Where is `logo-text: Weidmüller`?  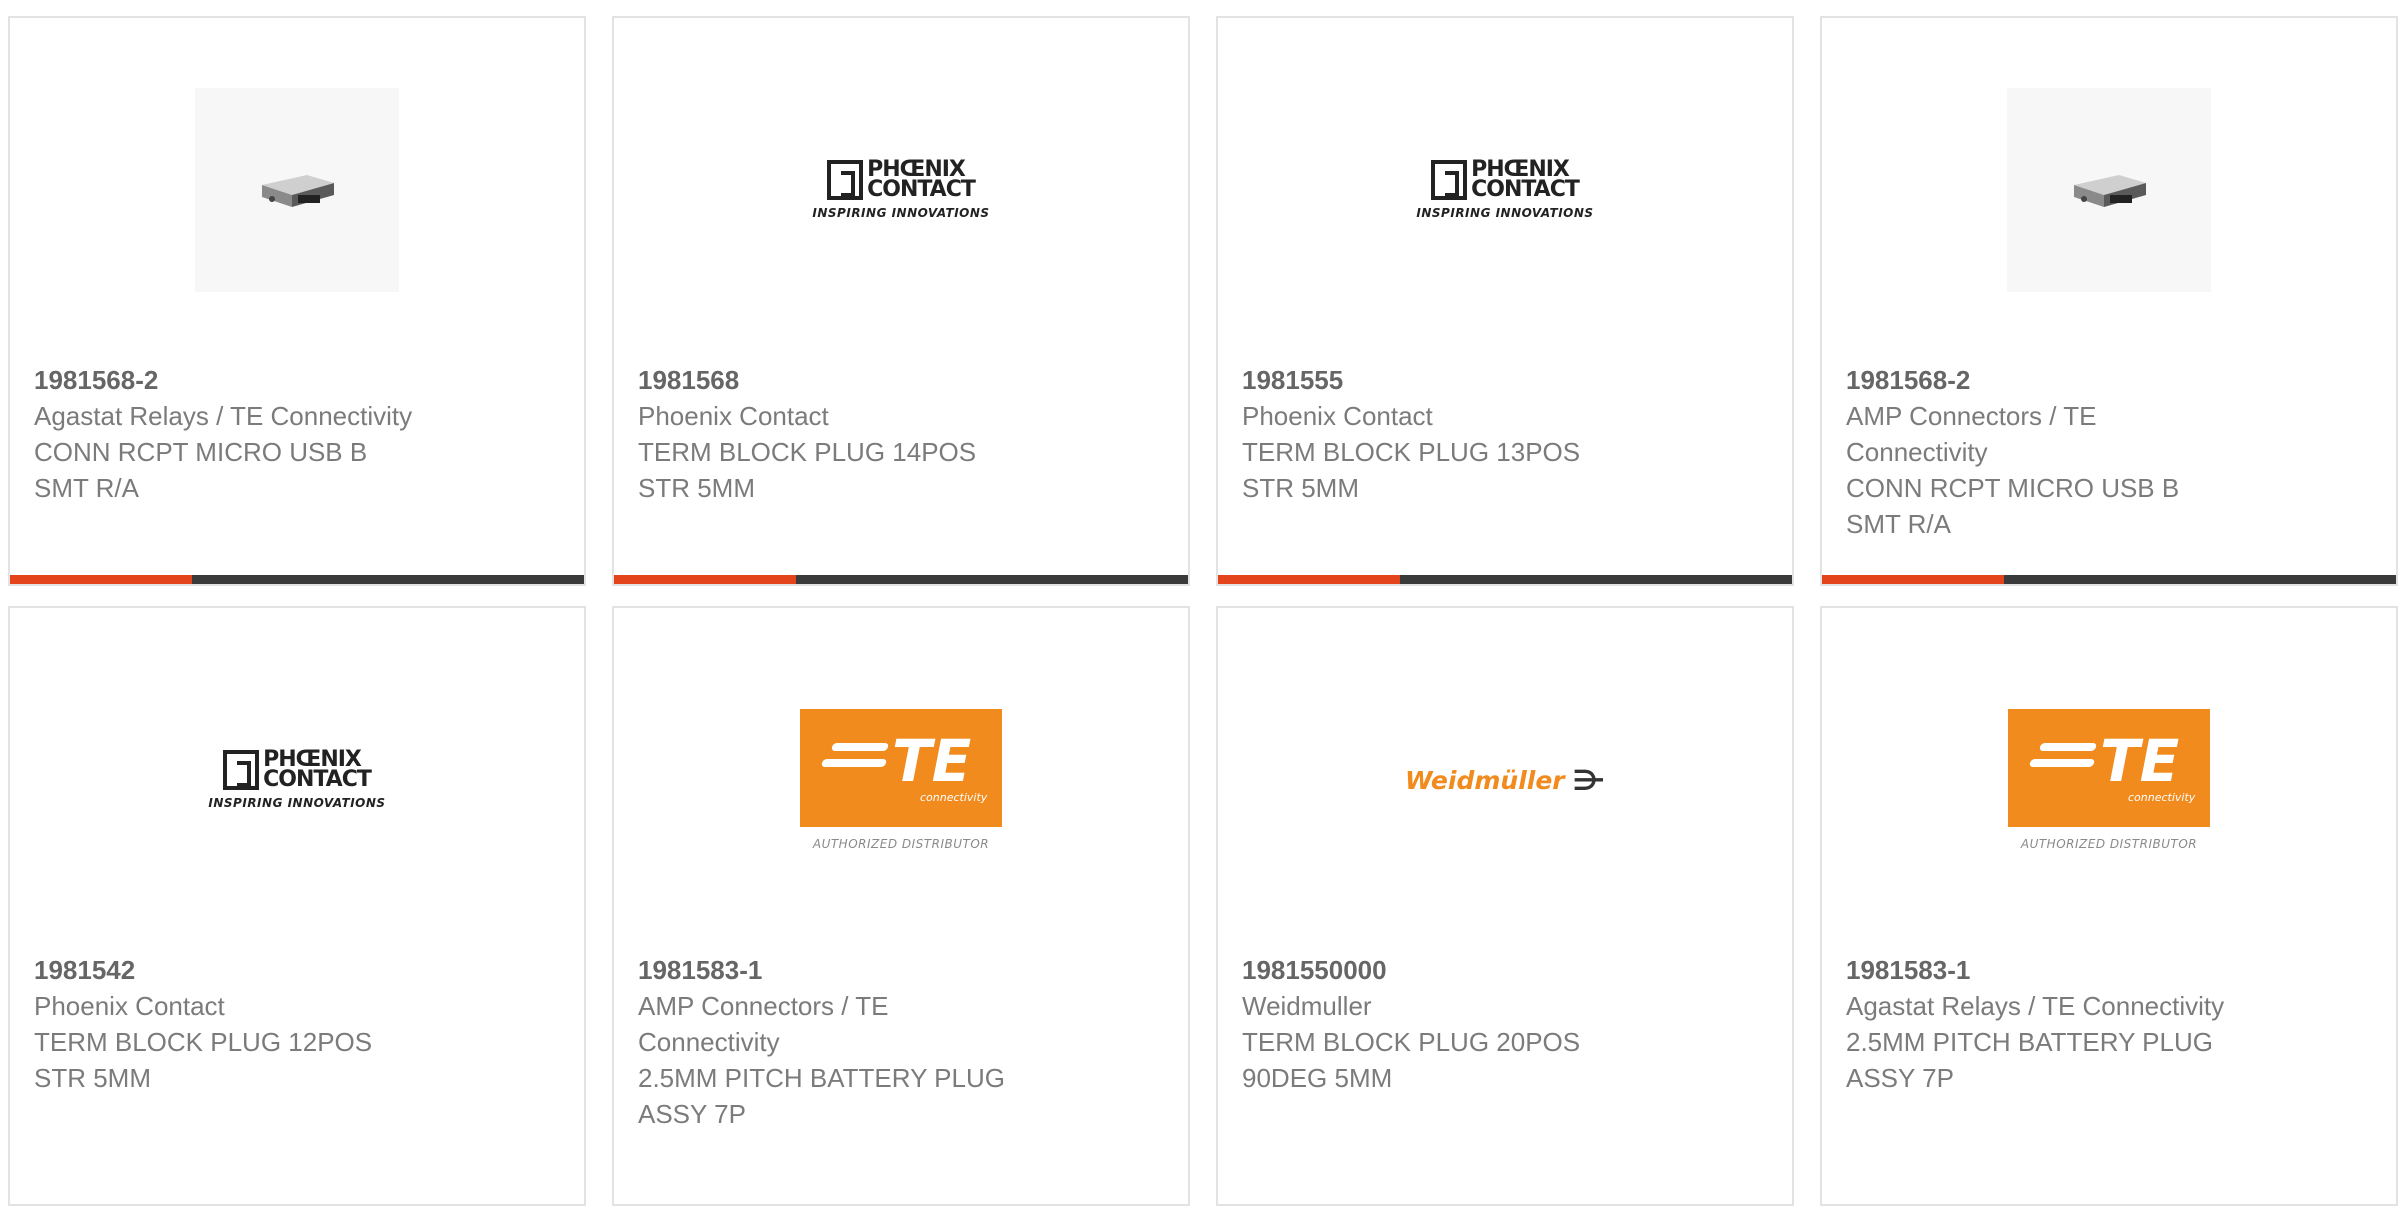 logo-text: Weidmüller is located at coordinates (1484, 780).